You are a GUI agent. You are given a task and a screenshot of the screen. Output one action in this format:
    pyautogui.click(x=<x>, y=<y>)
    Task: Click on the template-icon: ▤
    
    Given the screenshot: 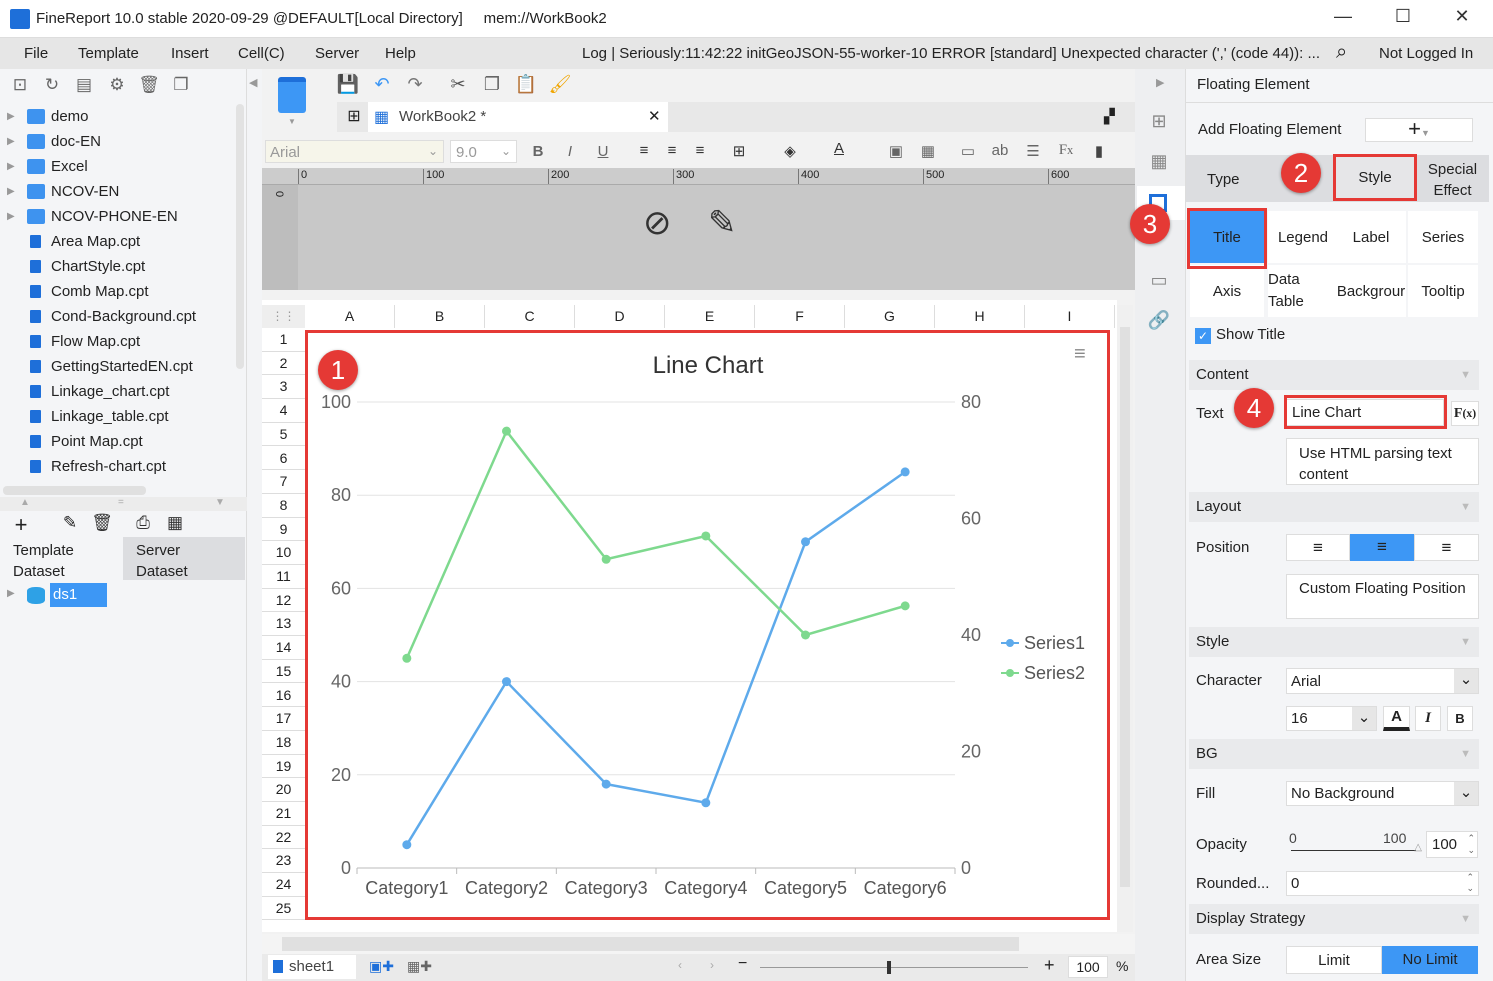 What is the action you would take?
    pyautogui.click(x=84, y=86)
    